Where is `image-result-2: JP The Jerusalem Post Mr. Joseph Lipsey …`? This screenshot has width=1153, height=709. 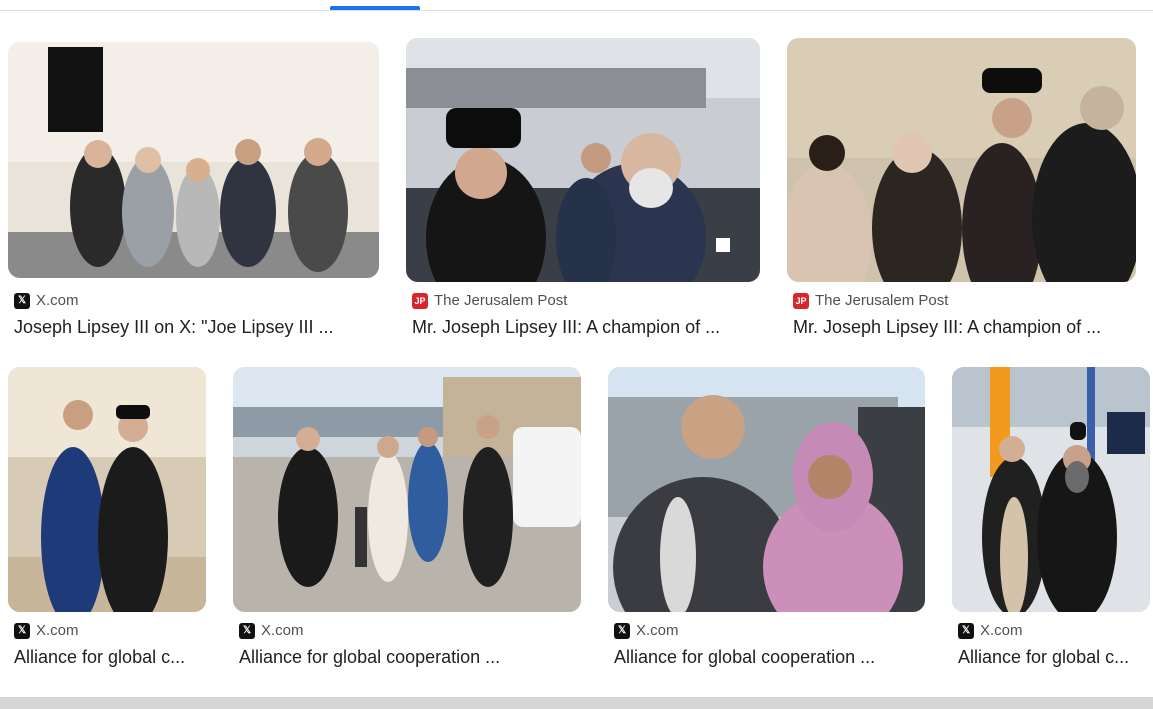 image-result-2: JP The Jerusalem Post Mr. Joseph Lipsey … is located at coordinates (583, 190).